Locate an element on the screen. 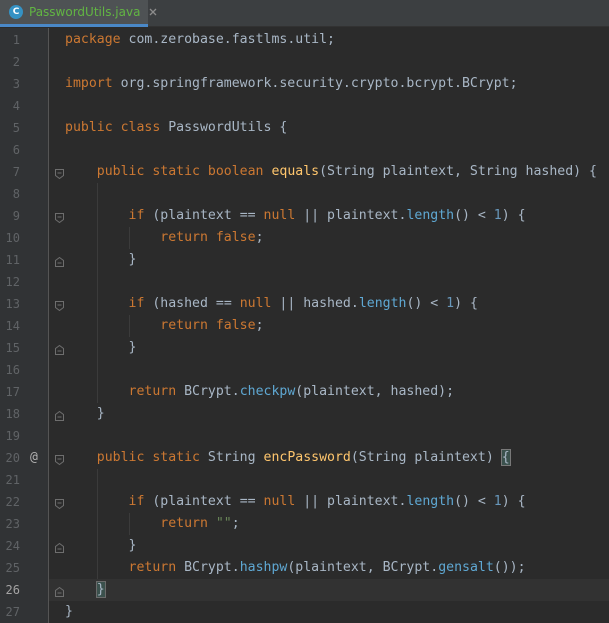 This screenshot has height=623, width=609. code-line: 14 return false; is located at coordinates (304, 326).